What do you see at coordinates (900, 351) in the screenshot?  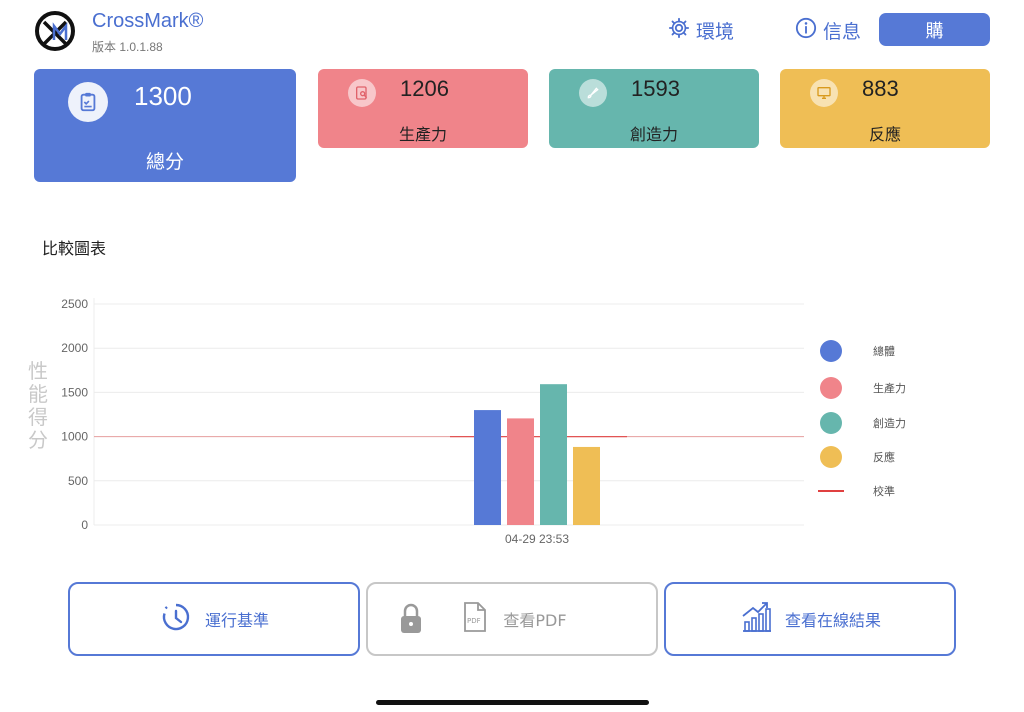 I see `legend-item-overall: 總體` at bounding box center [900, 351].